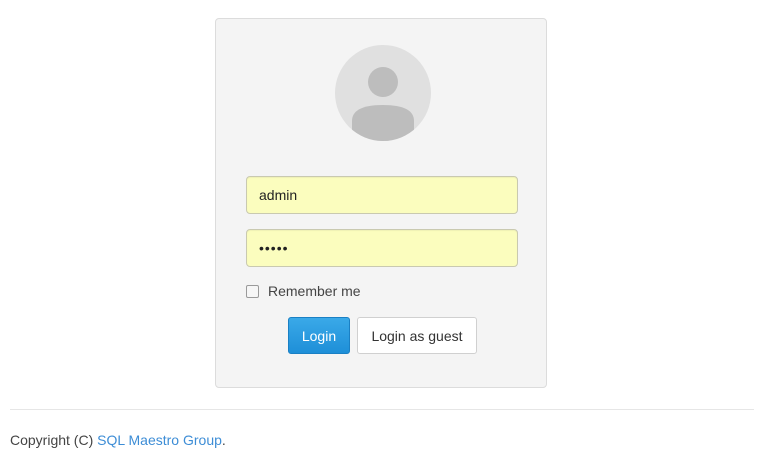  What do you see at coordinates (319, 335) in the screenshot?
I see `login-button: Login` at bounding box center [319, 335].